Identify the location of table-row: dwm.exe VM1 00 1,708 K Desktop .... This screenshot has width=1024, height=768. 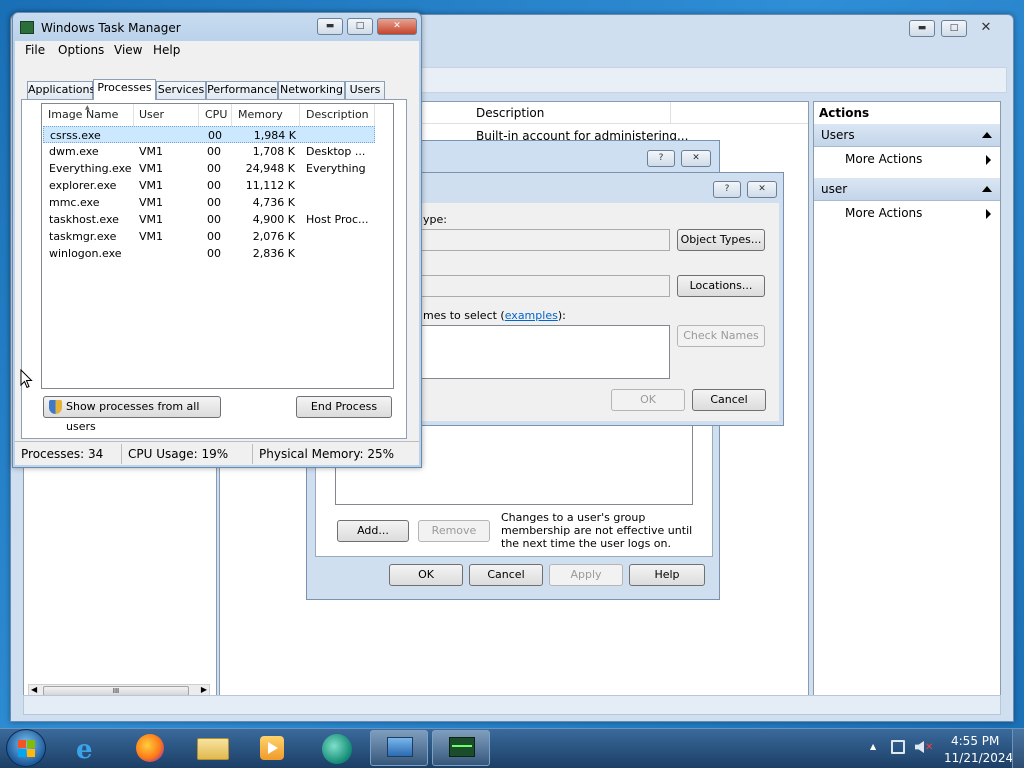
(209, 151).